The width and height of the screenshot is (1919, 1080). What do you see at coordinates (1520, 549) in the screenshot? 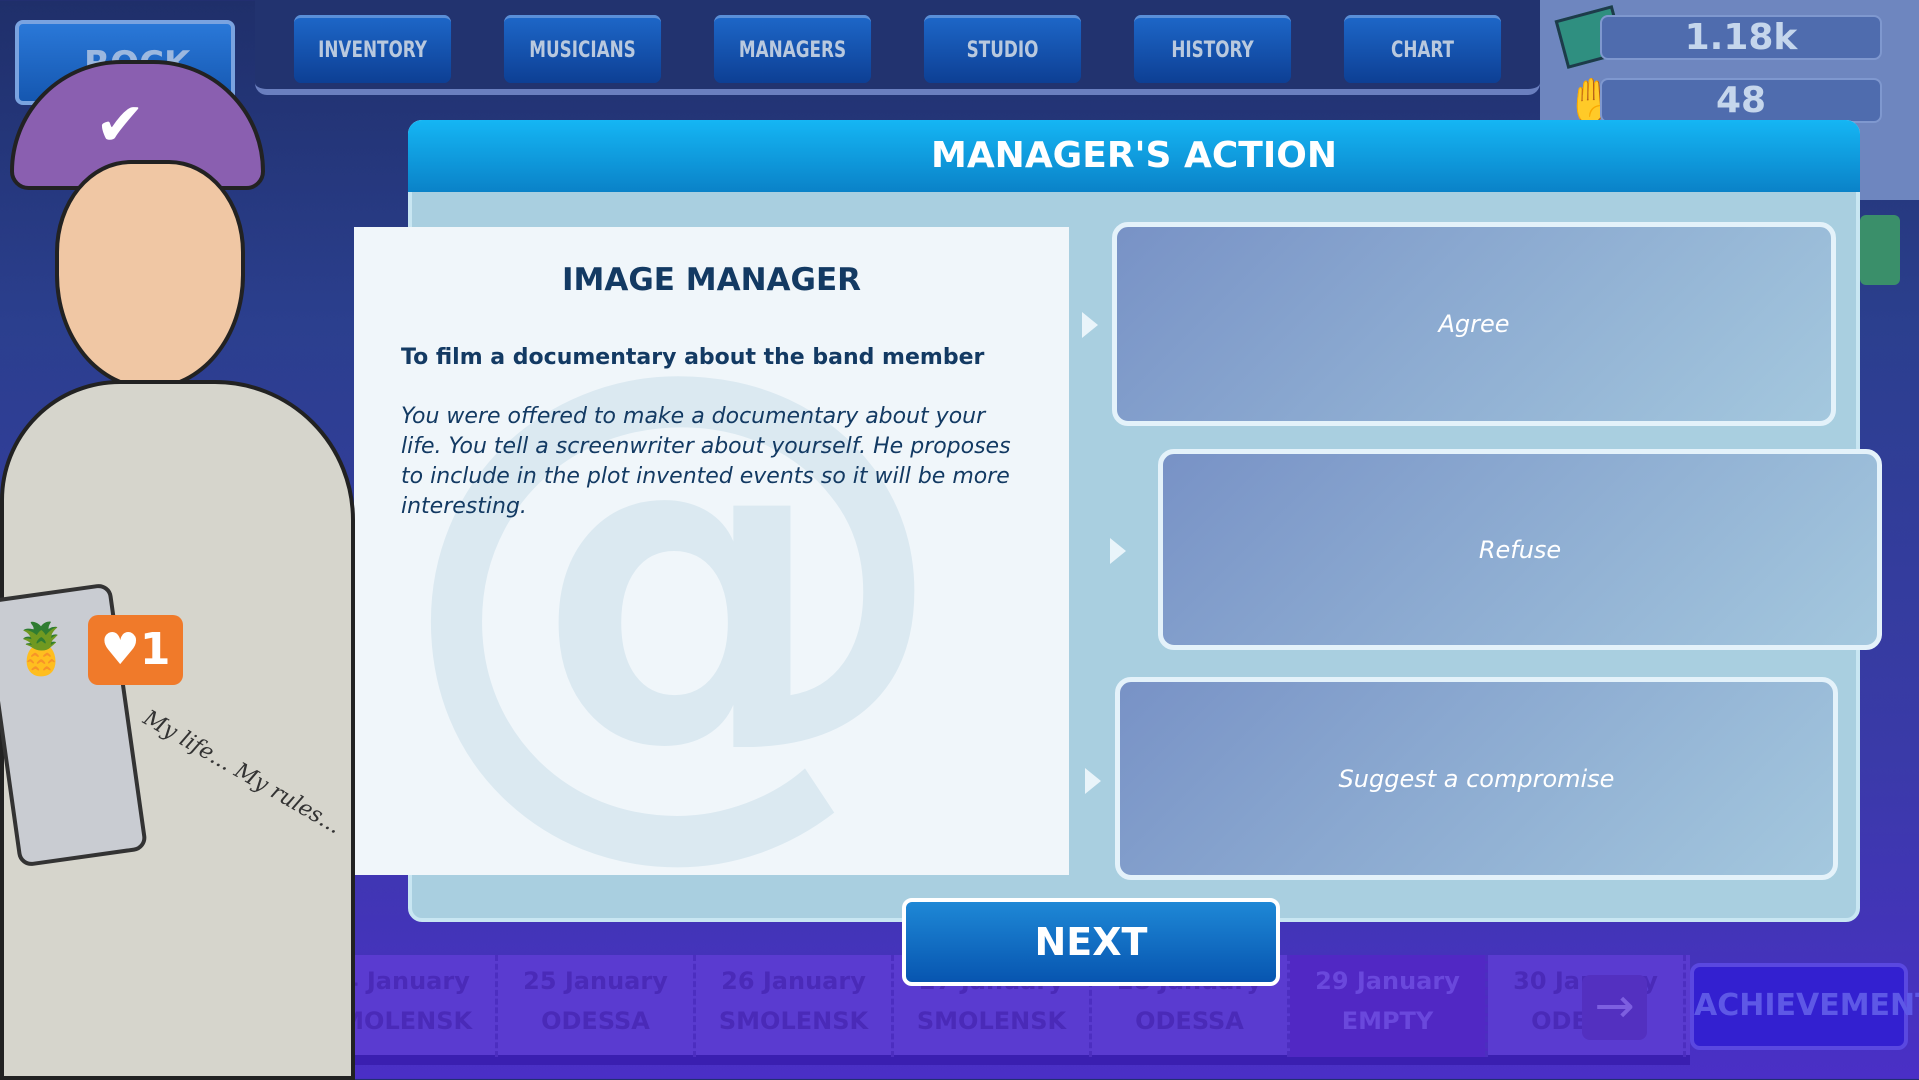
I see `option-refuse-button: Refuse` at bounding box center [1520, 549].